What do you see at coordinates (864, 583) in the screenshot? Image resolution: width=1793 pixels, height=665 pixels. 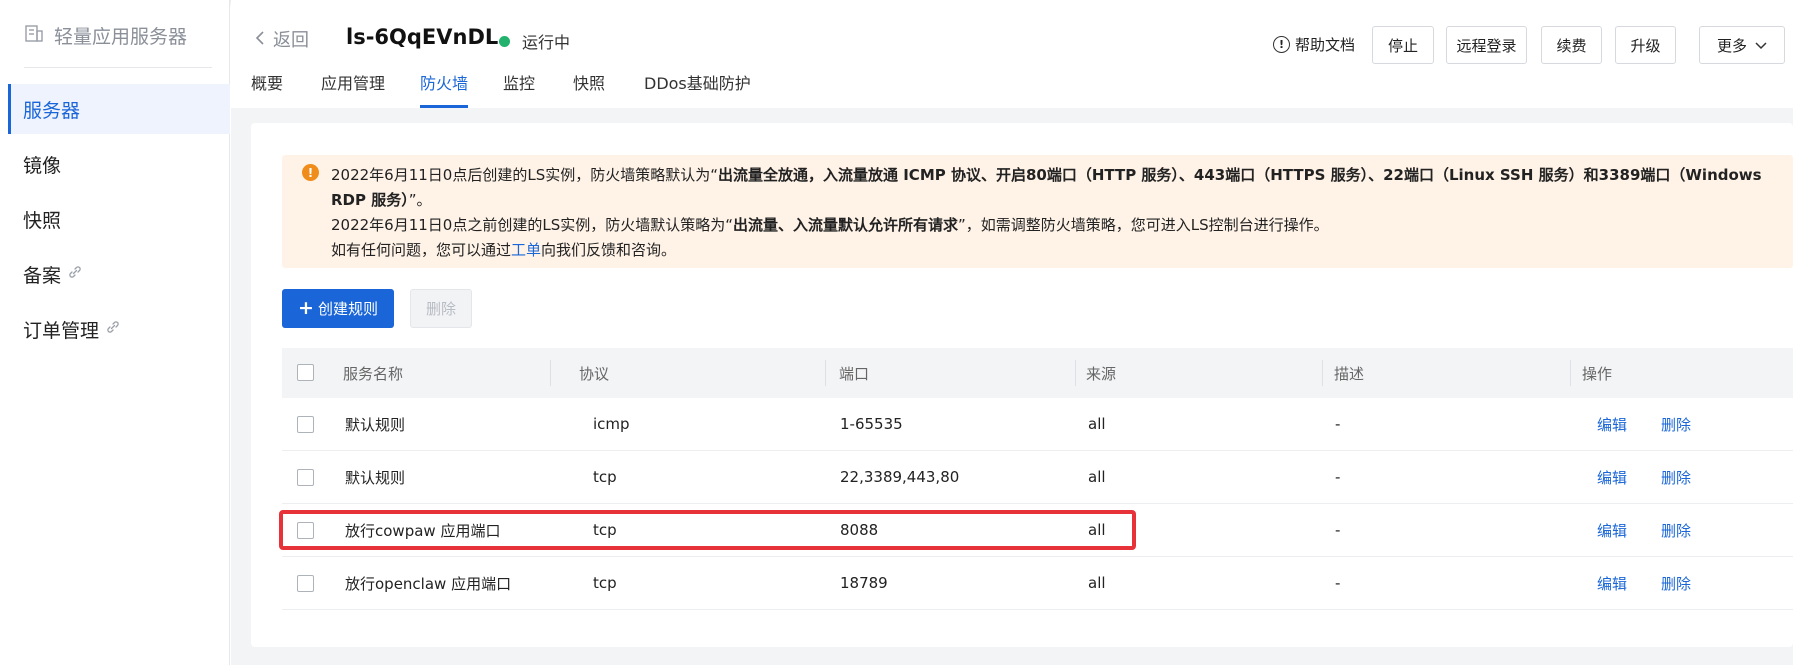 I see `cell-port: 18789` at bounding box center [864, 583].